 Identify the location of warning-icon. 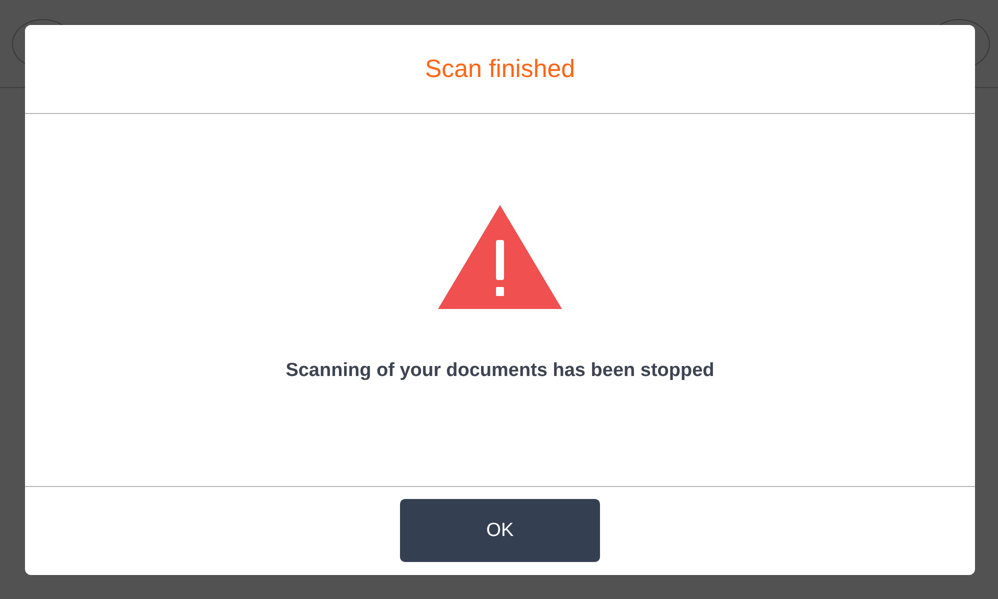
(500, 257).